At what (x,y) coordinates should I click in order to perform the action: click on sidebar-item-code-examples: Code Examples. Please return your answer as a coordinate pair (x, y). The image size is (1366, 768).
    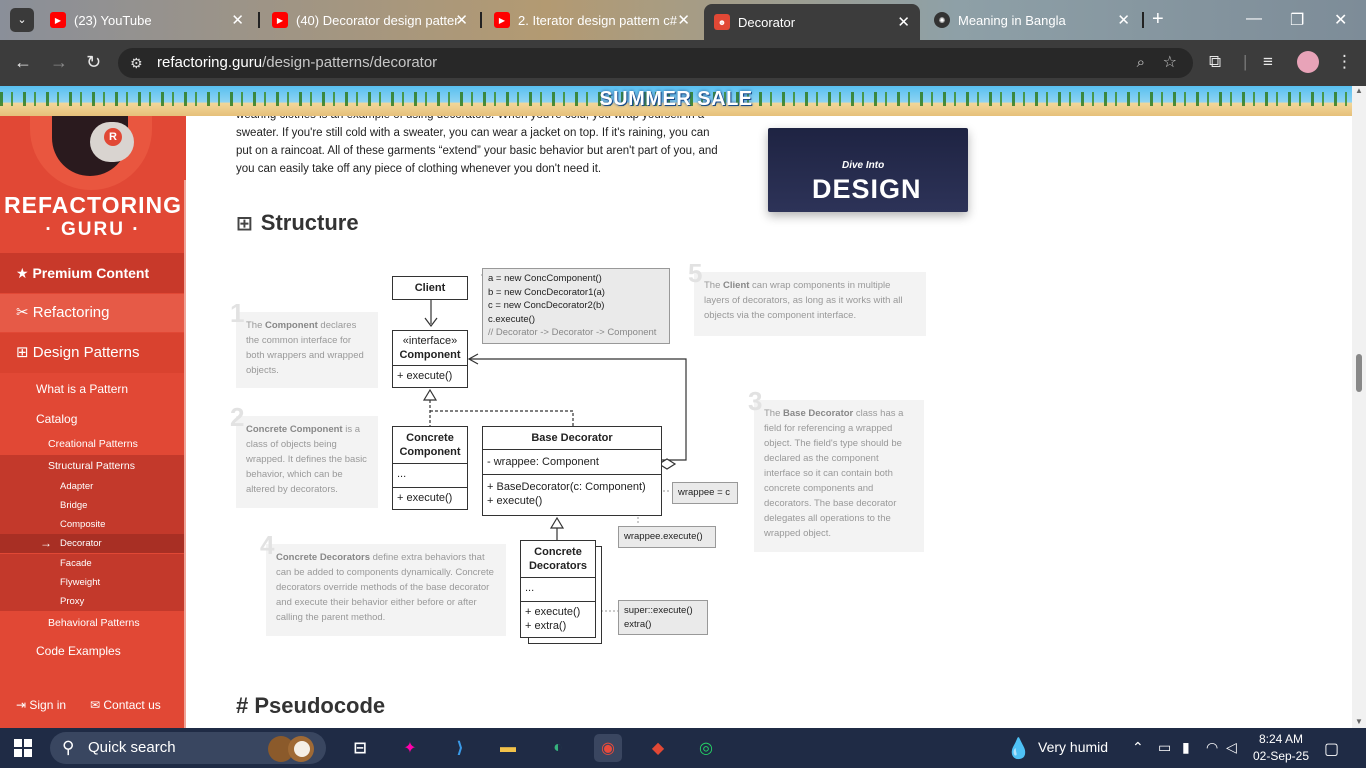
    Looking at the image, I should click on (92, 651).